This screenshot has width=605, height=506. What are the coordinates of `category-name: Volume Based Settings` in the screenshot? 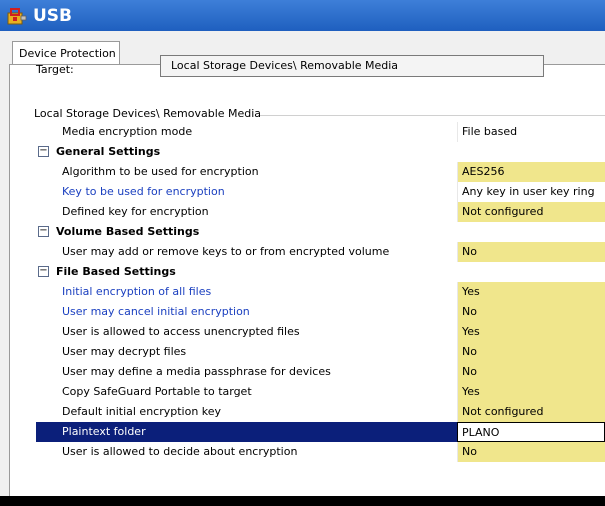 It's located at (128, 231).